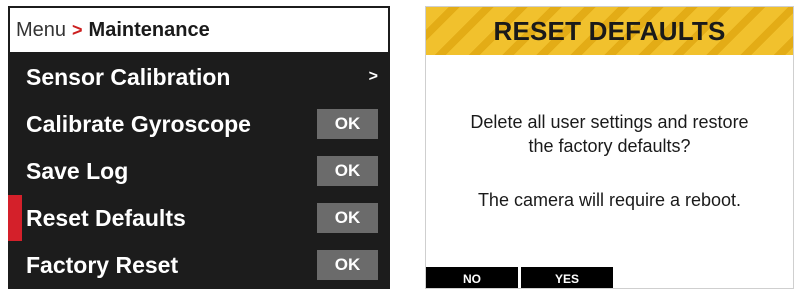  What do you see at coordinates (41, 30) in the screenshot?
I see `breadcrumb-root: Menu` at bounding box center [41, 30].